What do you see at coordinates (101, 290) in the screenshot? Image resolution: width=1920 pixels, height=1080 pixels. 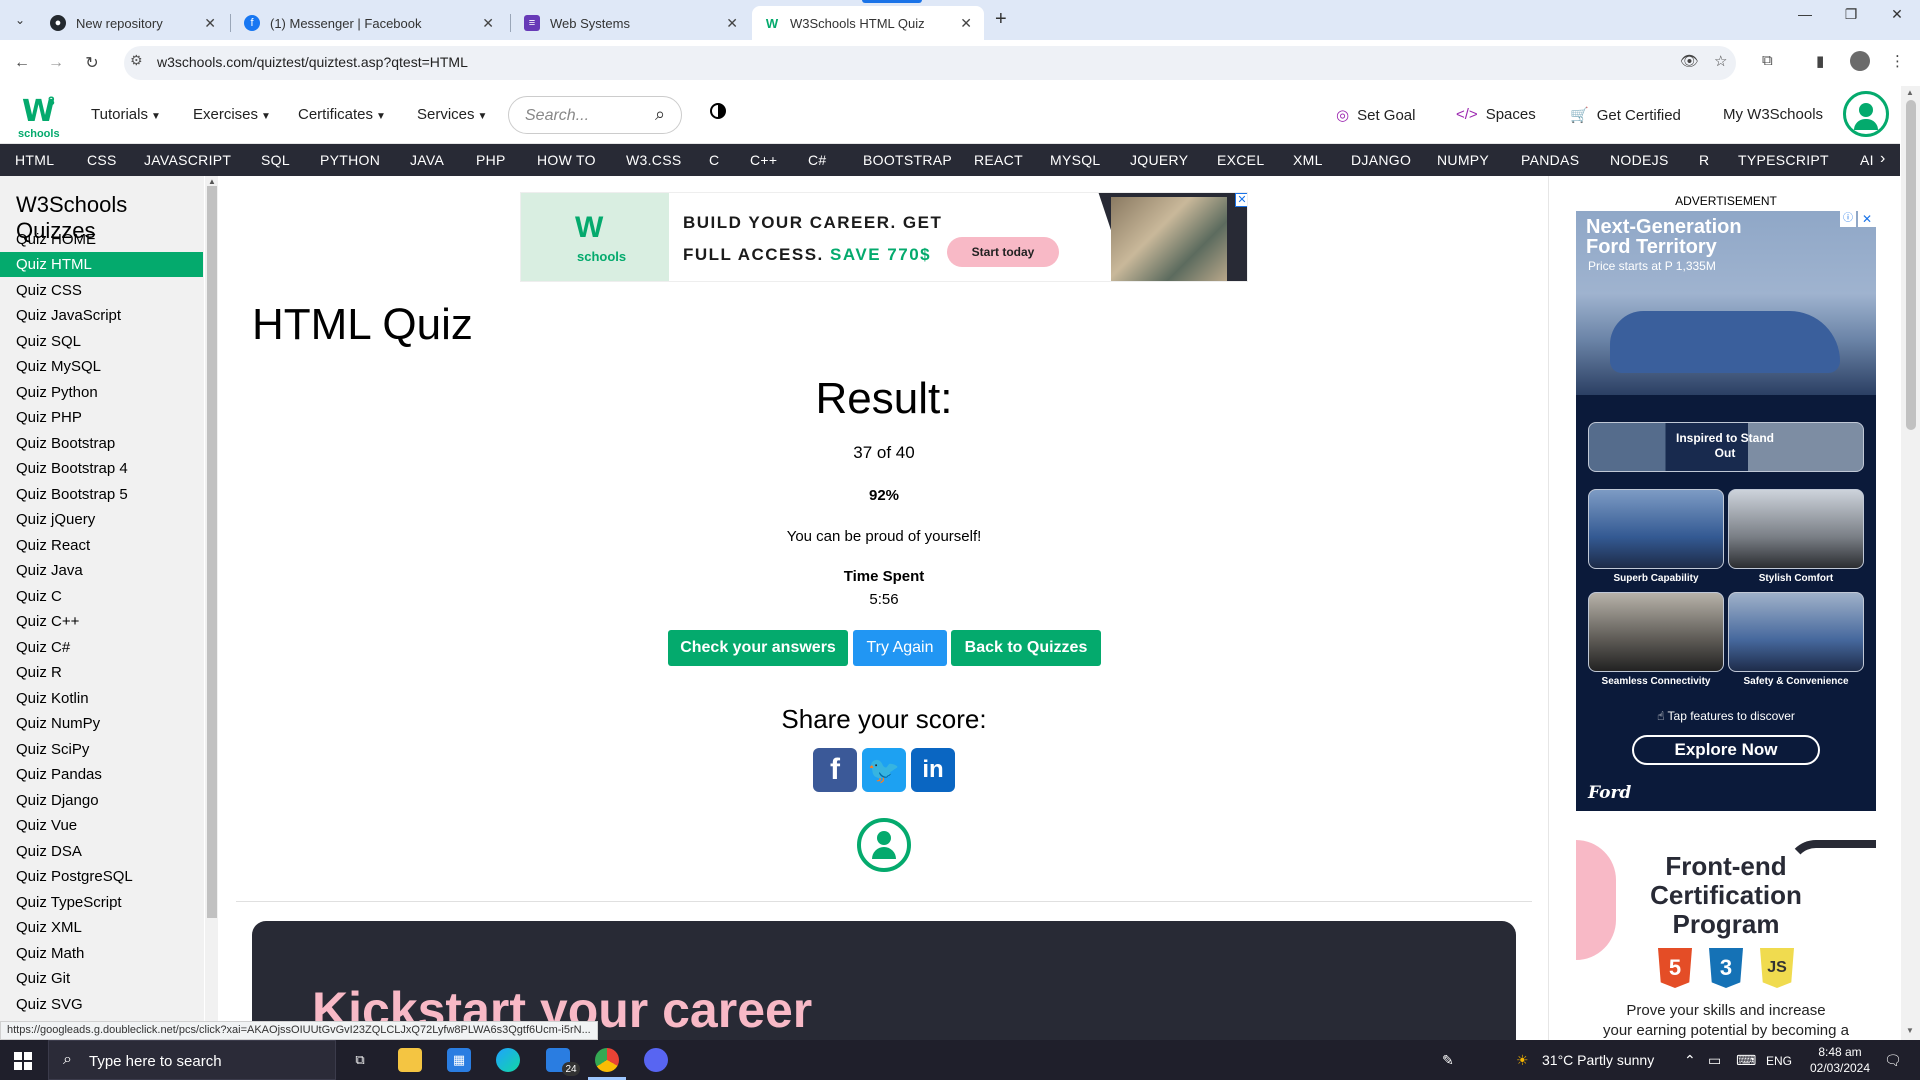 I see `sidebar-item-quiz-css: Quiz CSS` at bounding box center [101, 290].